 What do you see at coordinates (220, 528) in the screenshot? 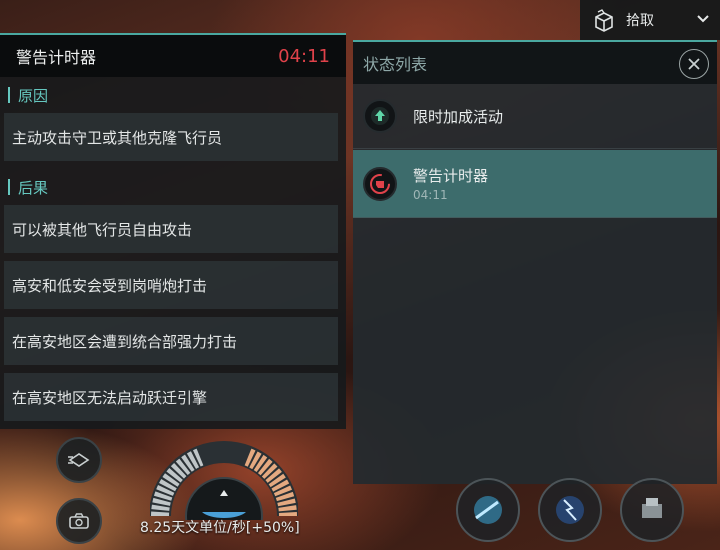
I see `speed-readout: 8.25天文单位/秒[+50%]` at bounding box center [220, 528].